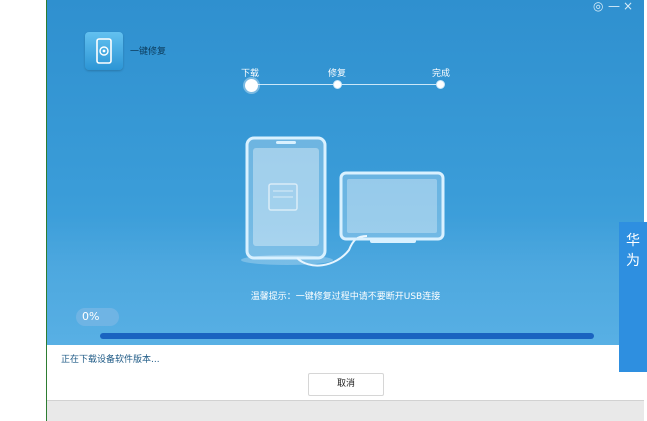  What do you see at coordinates (633, 251) in the screenshot?
I see `side-panel-text: 华为` at bounding box center [633, 251].